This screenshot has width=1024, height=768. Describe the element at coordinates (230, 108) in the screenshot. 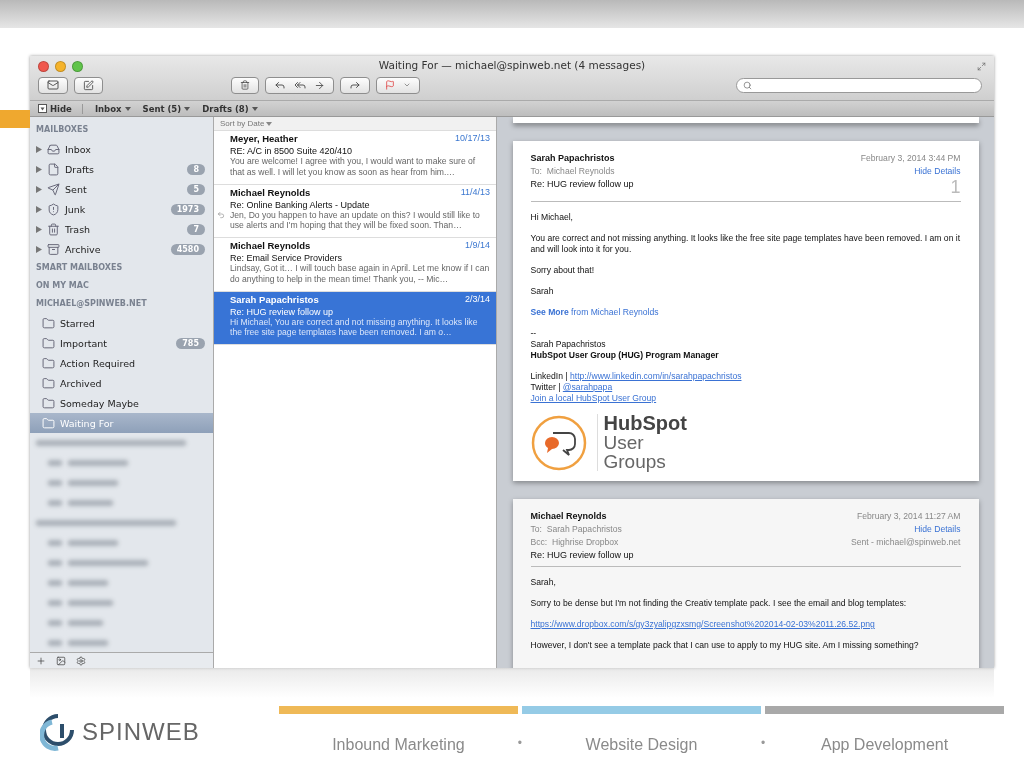

I see `favorites-menu: Drafts (8)` at that location.